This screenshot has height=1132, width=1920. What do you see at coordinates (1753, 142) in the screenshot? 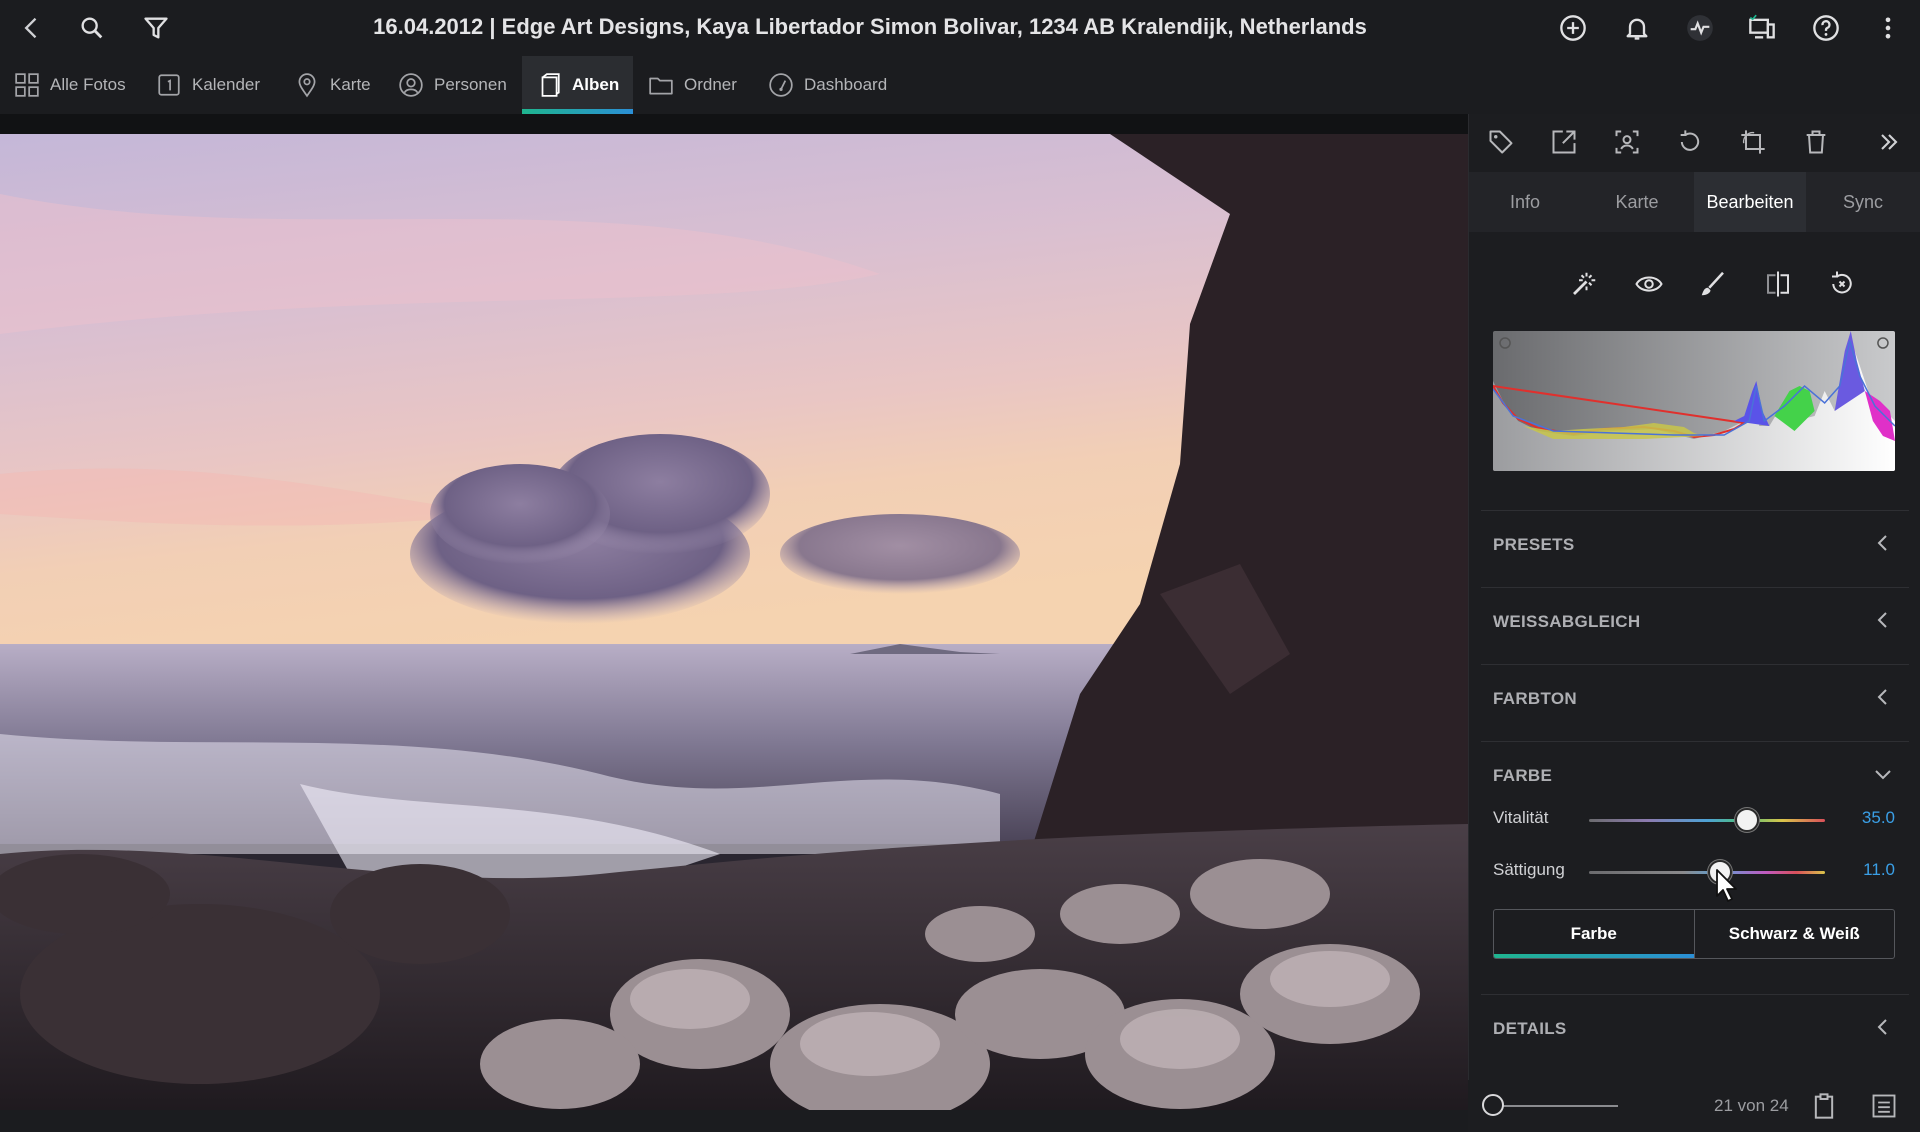
I see `crop-button` at bounding box center [1753, 142].